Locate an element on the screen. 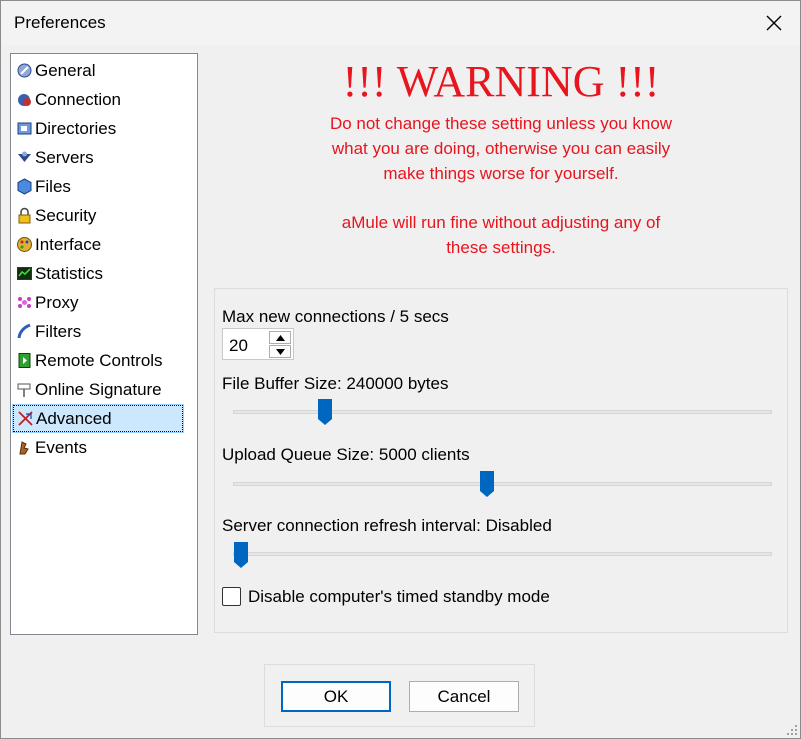  standby-checkbox-label: Disable computer's timed standby mode is located at coordinates (399, 597).